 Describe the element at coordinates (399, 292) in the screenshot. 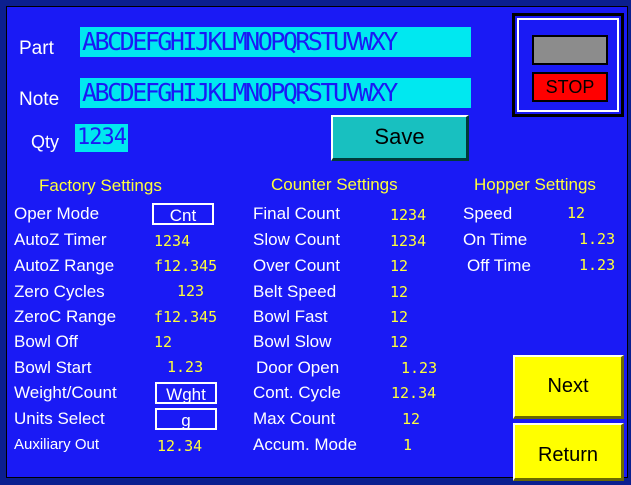

I see `belt-speed-value: 12` at that location.